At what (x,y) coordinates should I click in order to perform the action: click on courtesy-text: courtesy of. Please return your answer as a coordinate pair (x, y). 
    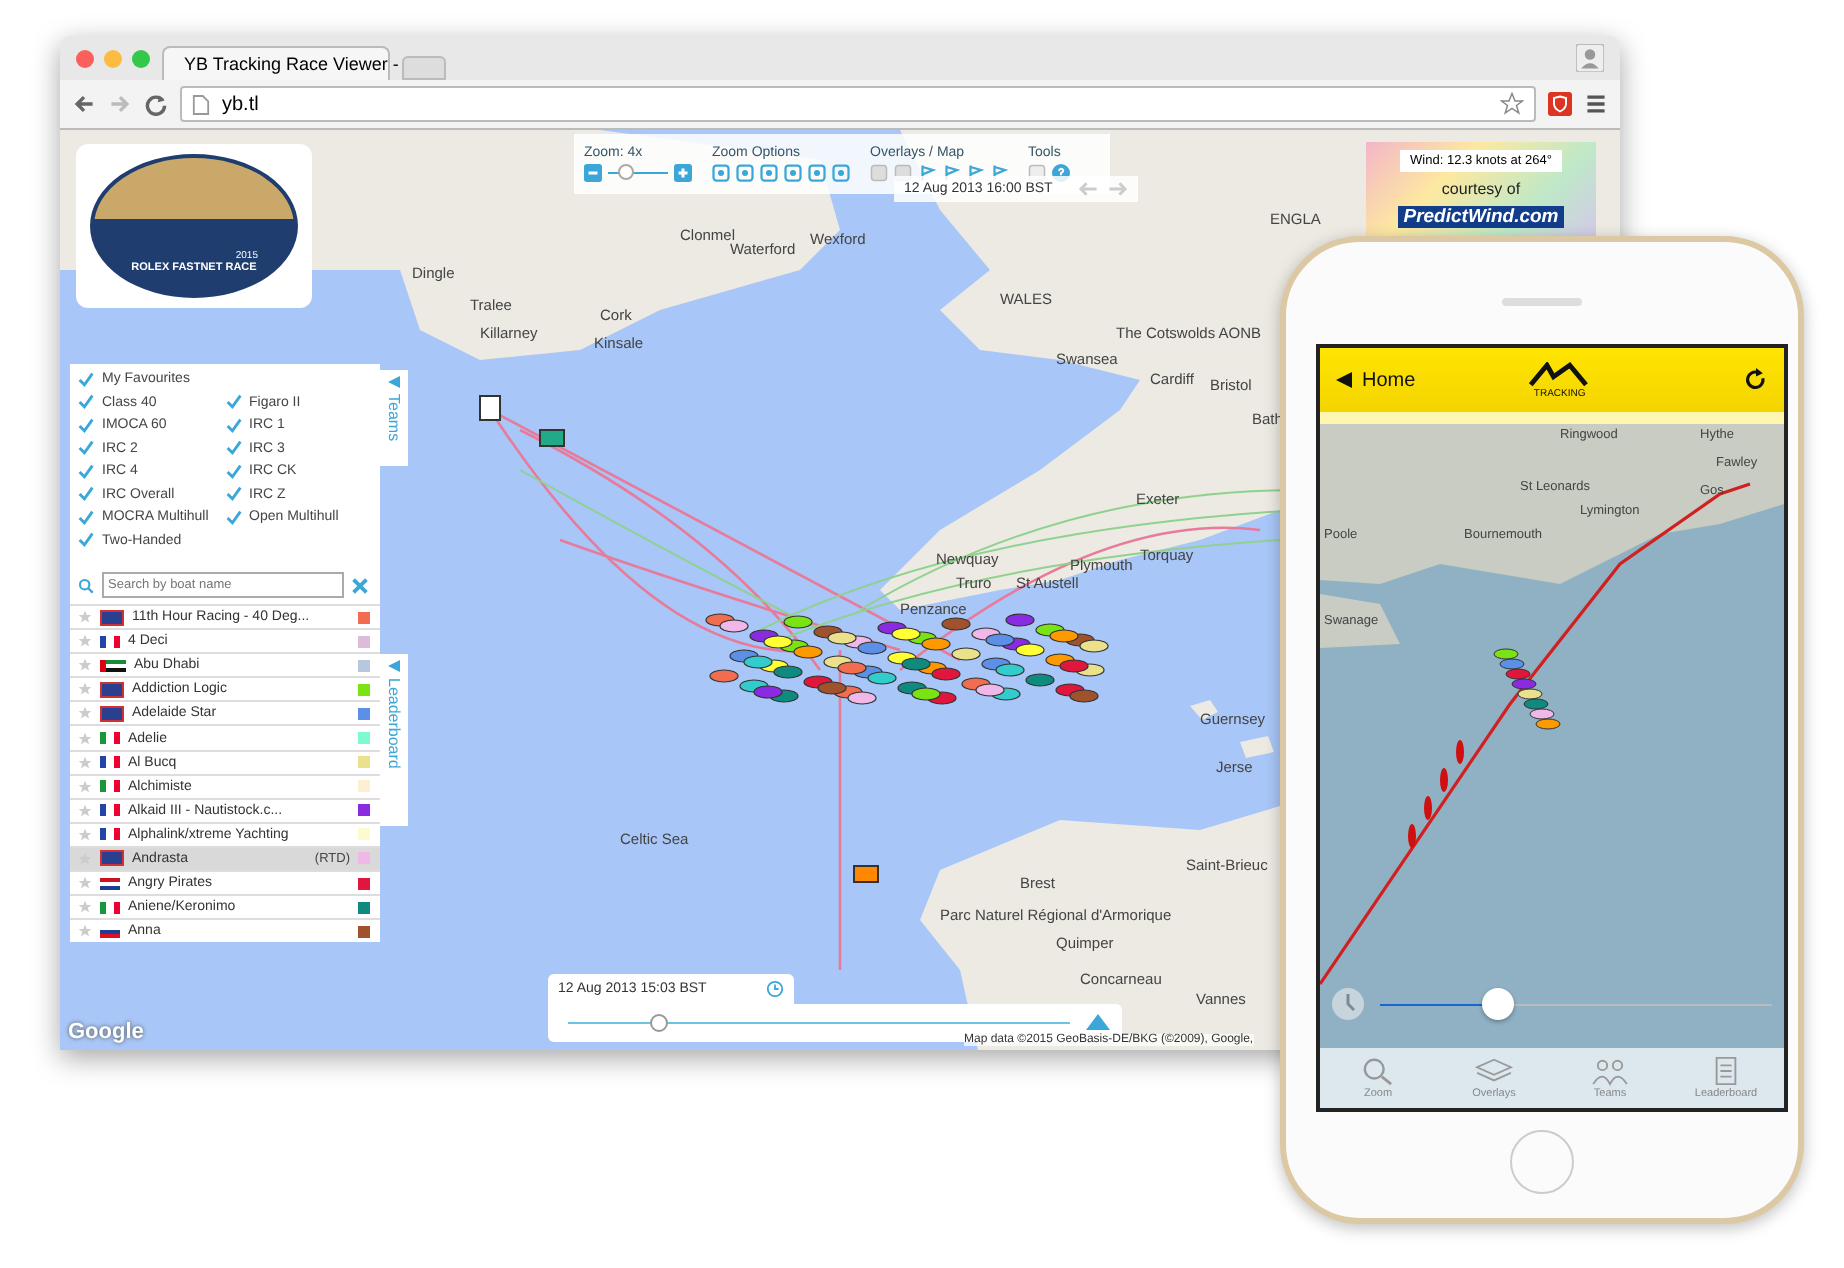
    Looking at the image, I should click on (1481, 189).